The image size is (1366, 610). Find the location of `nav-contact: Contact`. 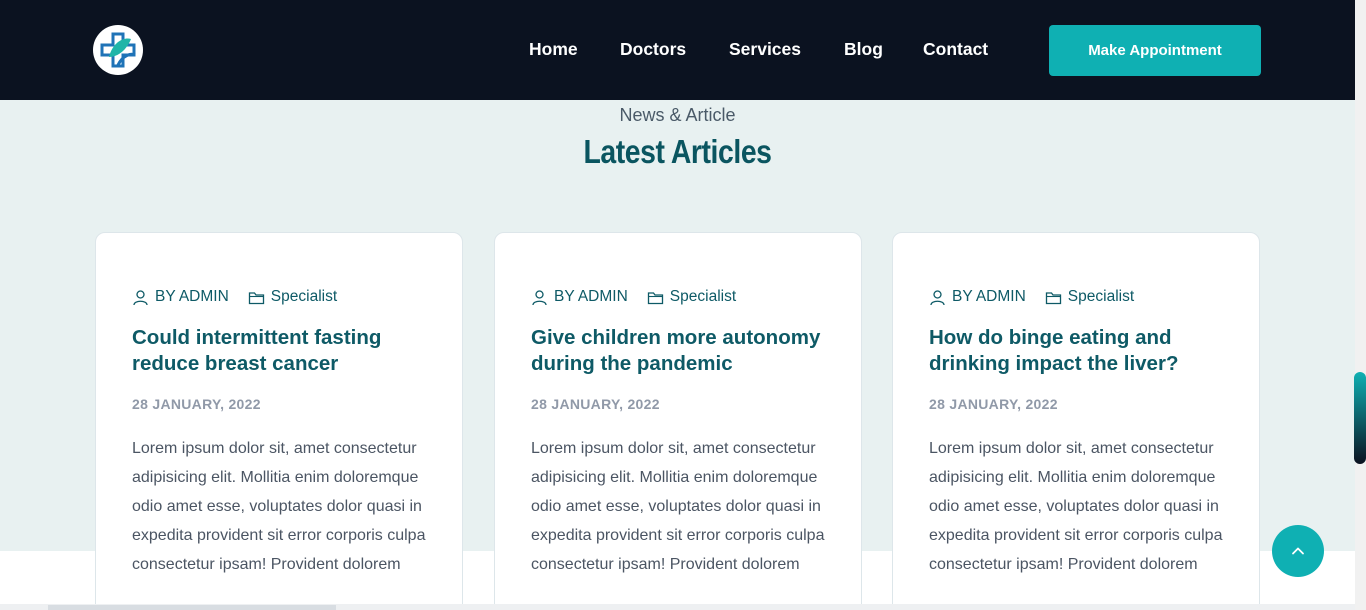

nav-contact: Contact is located at coordinates (955, 49).